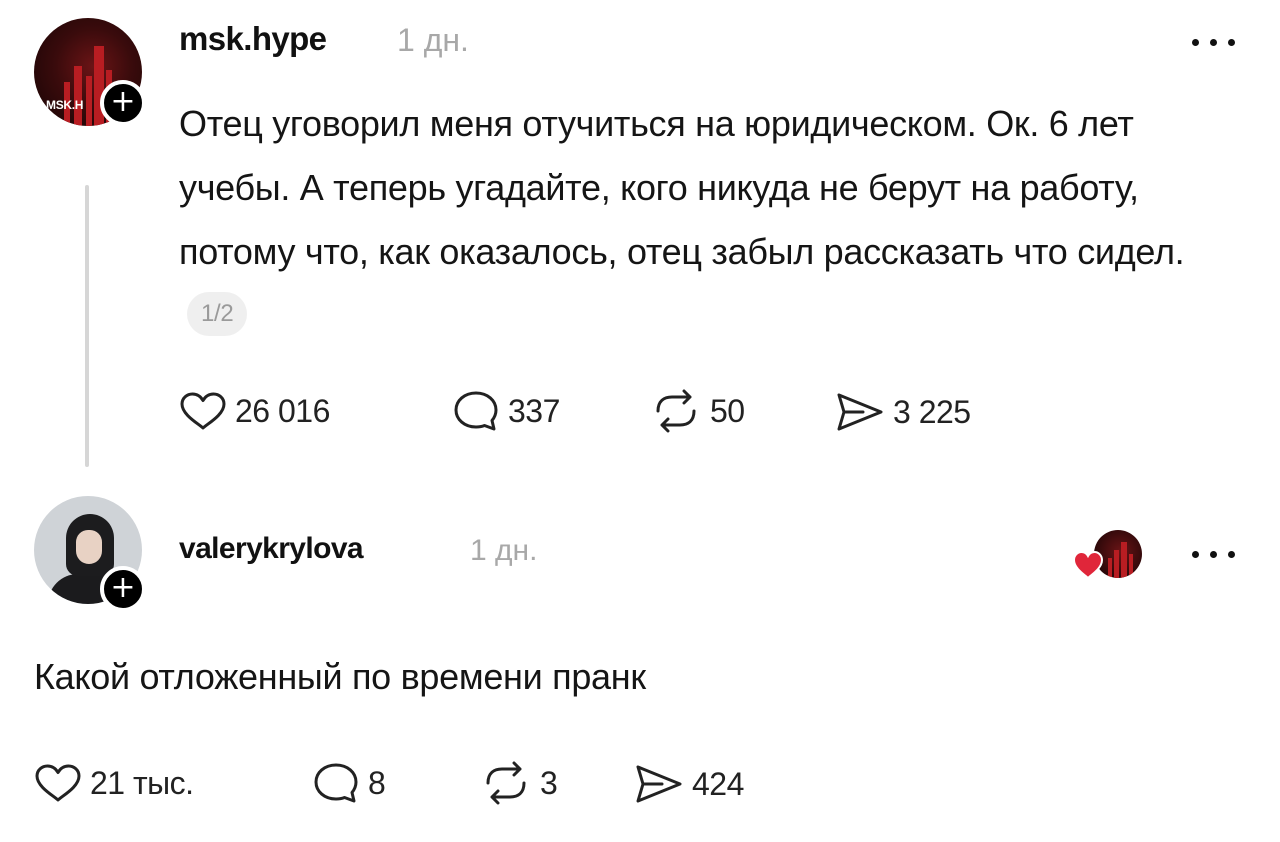 This screenshot has height=842, width=1280. I want to click on repost-count: 50, so click(727, 410).